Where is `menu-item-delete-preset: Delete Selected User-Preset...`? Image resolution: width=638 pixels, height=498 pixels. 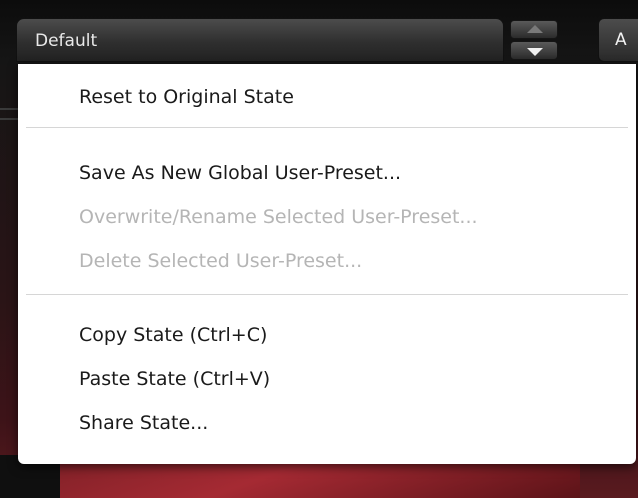 menu-item-delete-preset: Delete Selected User-Preset... is located at coordinates (327, 261).